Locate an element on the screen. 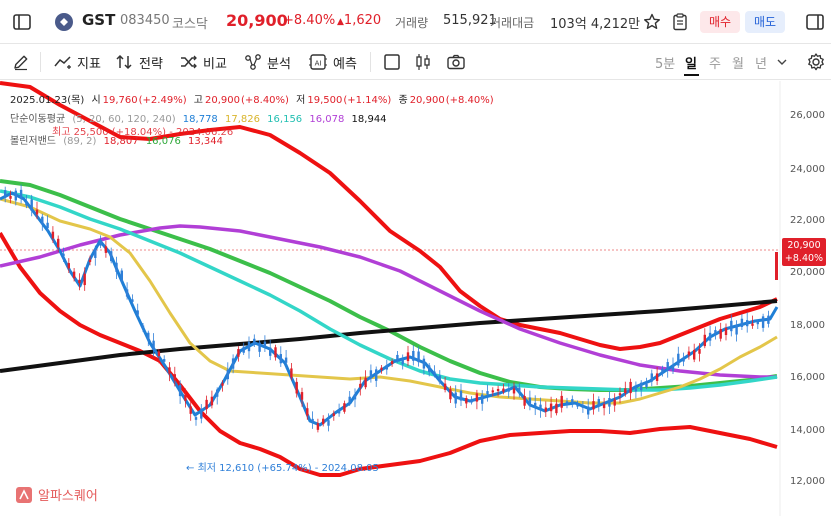 Image resolution: width=831 pixels, height=516 pixels. axis-tick: 26,000 is located at coordinates (807, 115).